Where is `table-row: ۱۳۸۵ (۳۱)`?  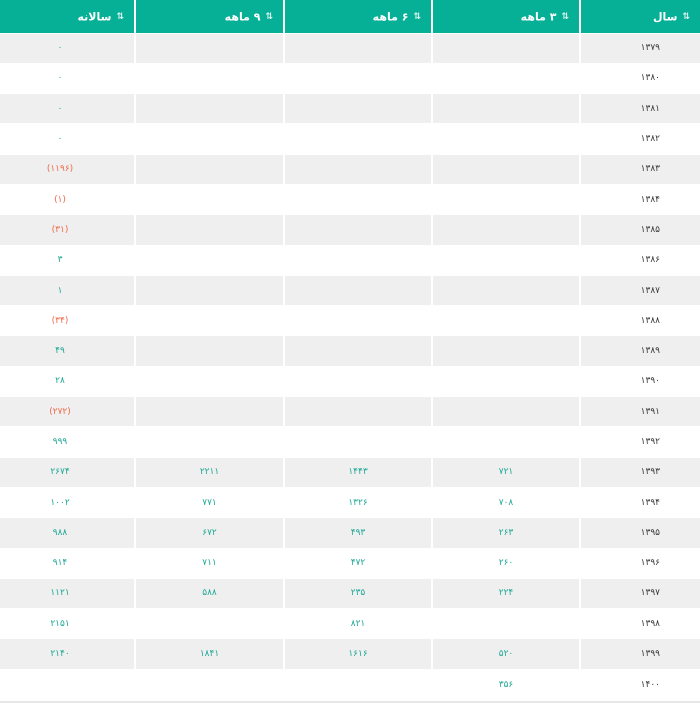 table-row: ۱۳۸۵ (۳۱) is located at coordinates (350, 230).